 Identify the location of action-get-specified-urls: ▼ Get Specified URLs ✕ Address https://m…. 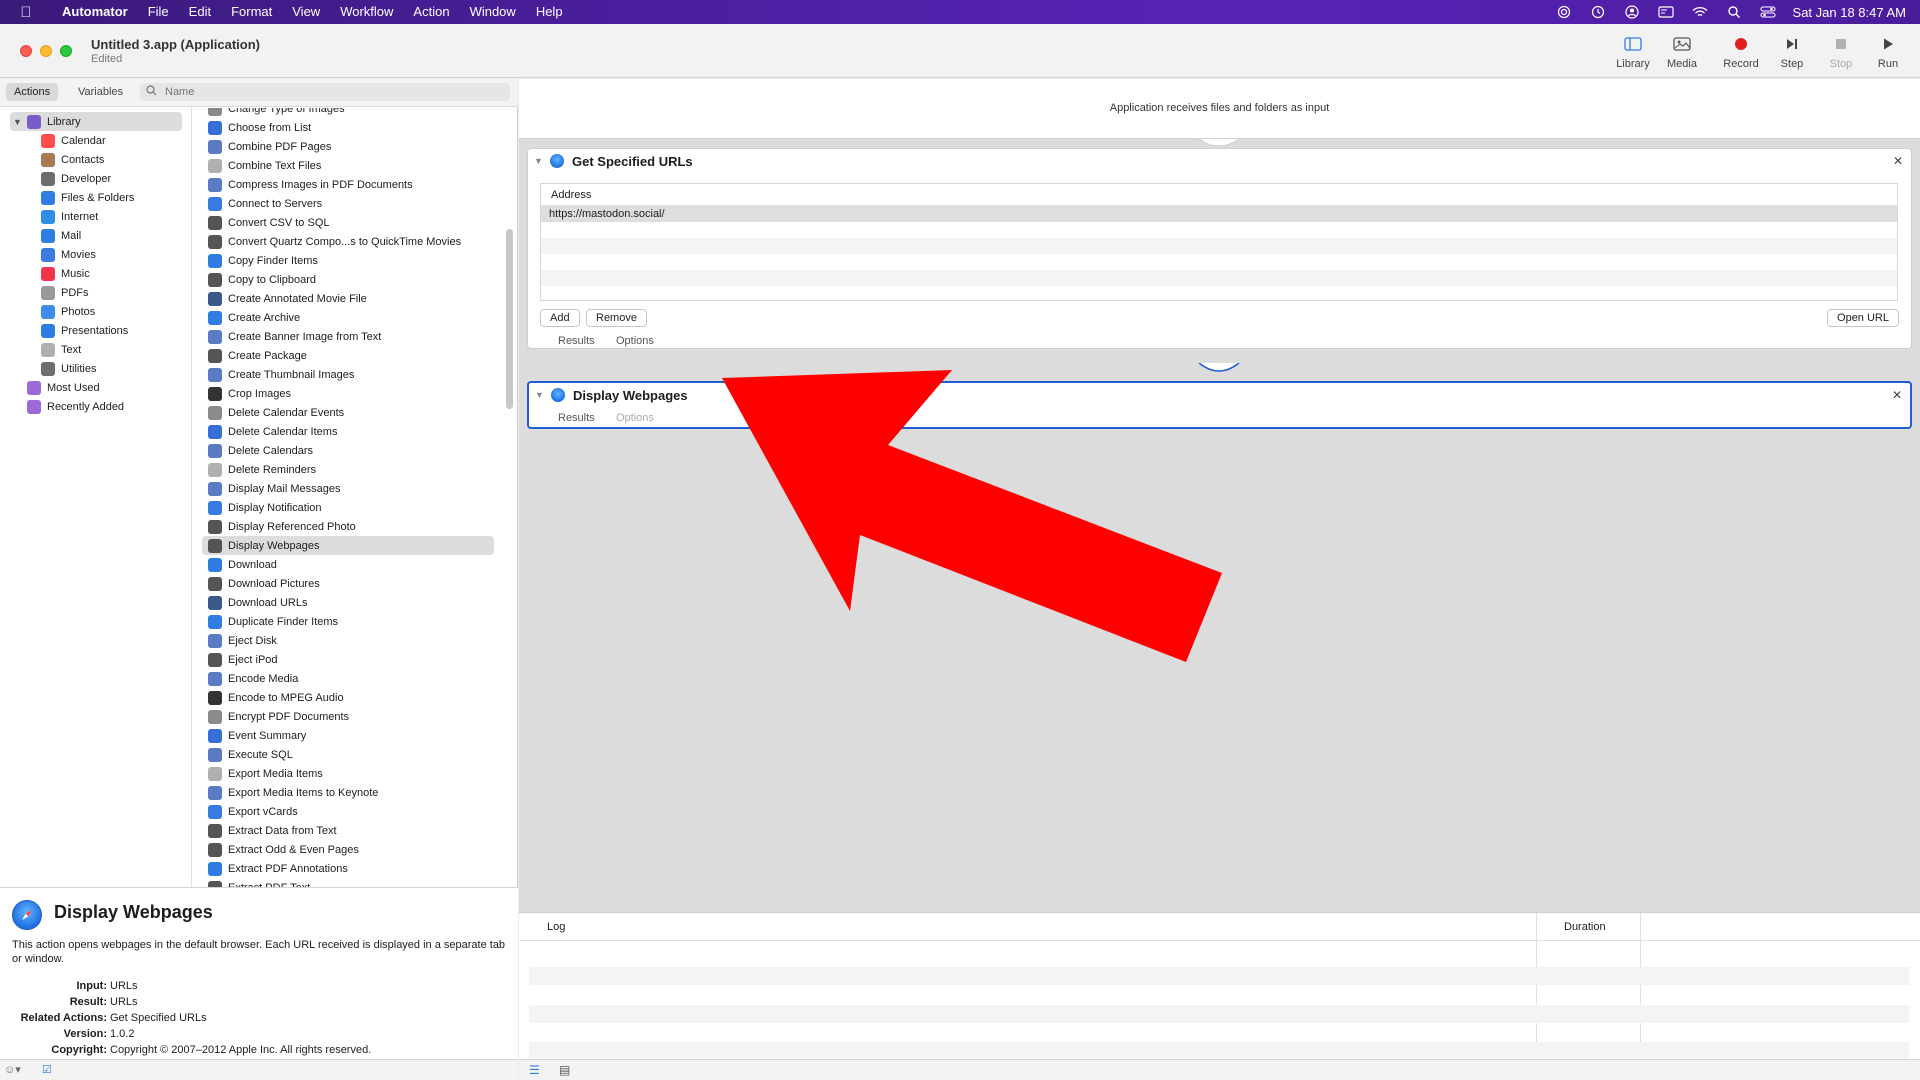
(1219, 248).